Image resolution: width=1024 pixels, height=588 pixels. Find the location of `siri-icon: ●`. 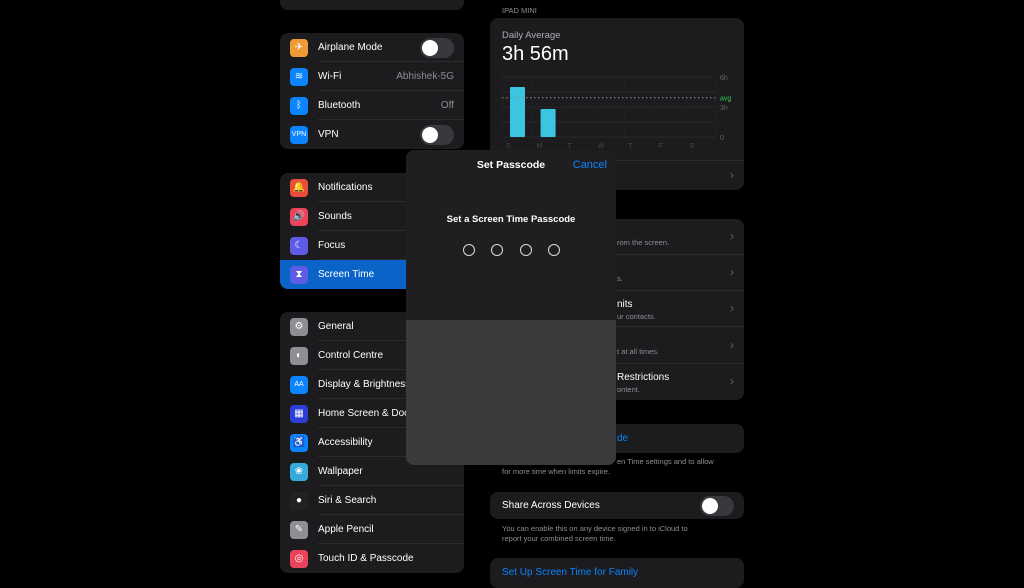

siri-icon: ● is located at coordinates (299, 500).